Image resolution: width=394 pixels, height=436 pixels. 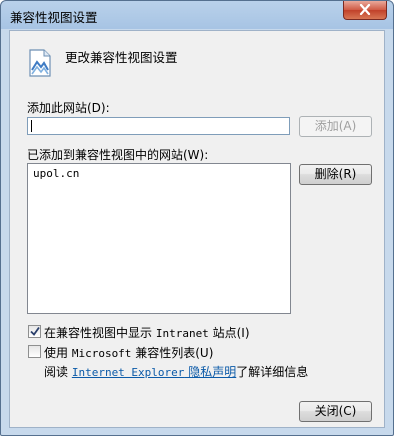 I want to click on add-button: 添加(A), so click(x=335, y=126).